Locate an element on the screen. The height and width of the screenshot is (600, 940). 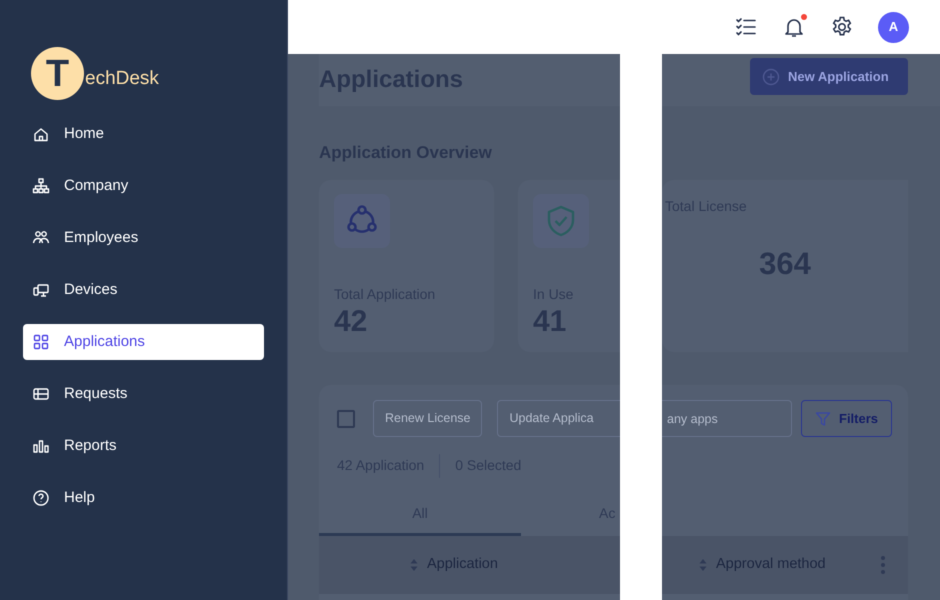
search-field: any apps is located at coordinates (727, 418).